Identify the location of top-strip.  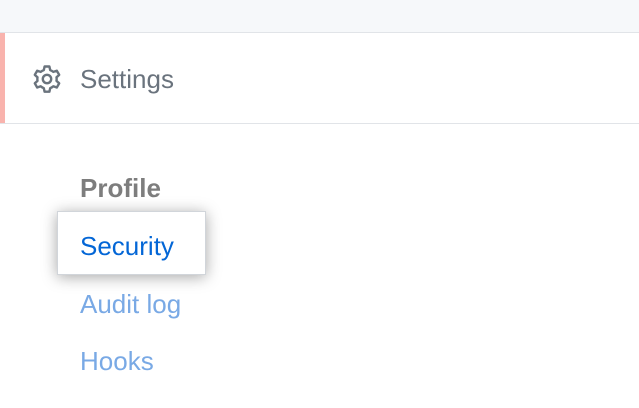
(319, 16).